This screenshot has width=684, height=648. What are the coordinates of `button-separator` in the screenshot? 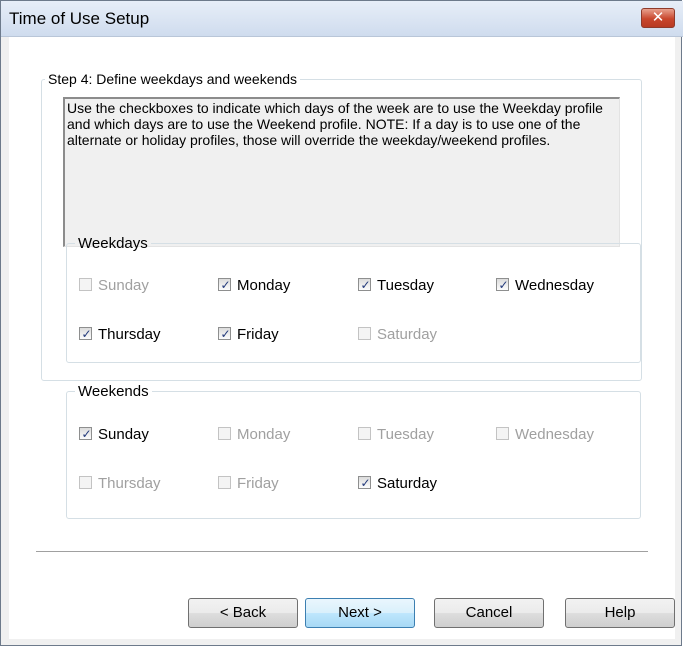 It's located at (342, 552).